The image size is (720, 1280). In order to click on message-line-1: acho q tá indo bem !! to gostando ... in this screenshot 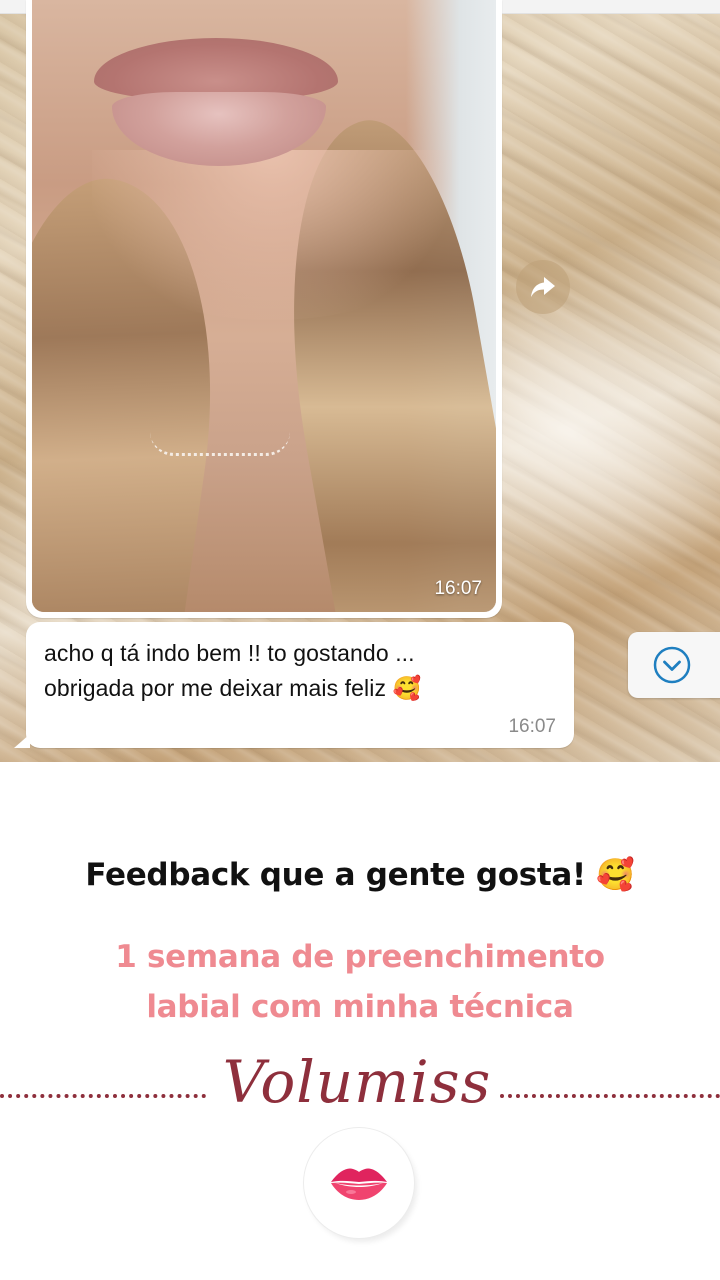, I will do `click(229, 653)`.